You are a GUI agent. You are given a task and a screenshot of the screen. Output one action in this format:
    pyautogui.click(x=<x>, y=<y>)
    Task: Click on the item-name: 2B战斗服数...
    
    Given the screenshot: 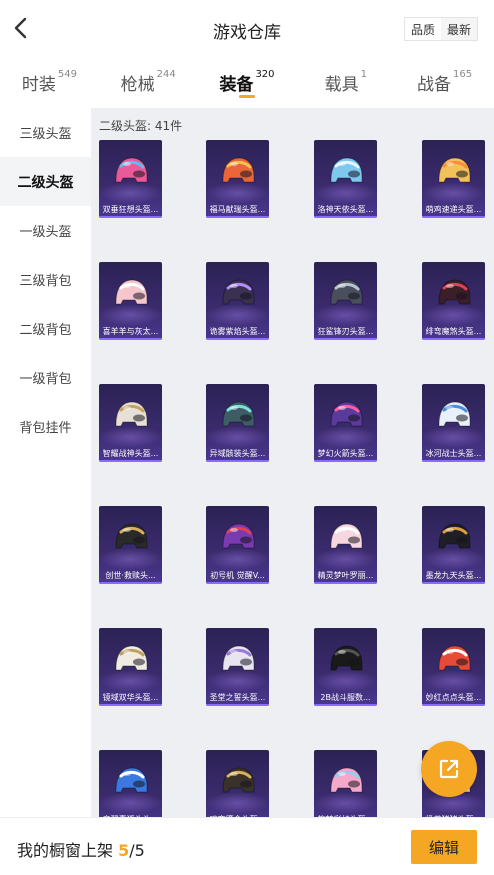 What is the action you would take?
    pyautogui.click(x=345, y=697)
    